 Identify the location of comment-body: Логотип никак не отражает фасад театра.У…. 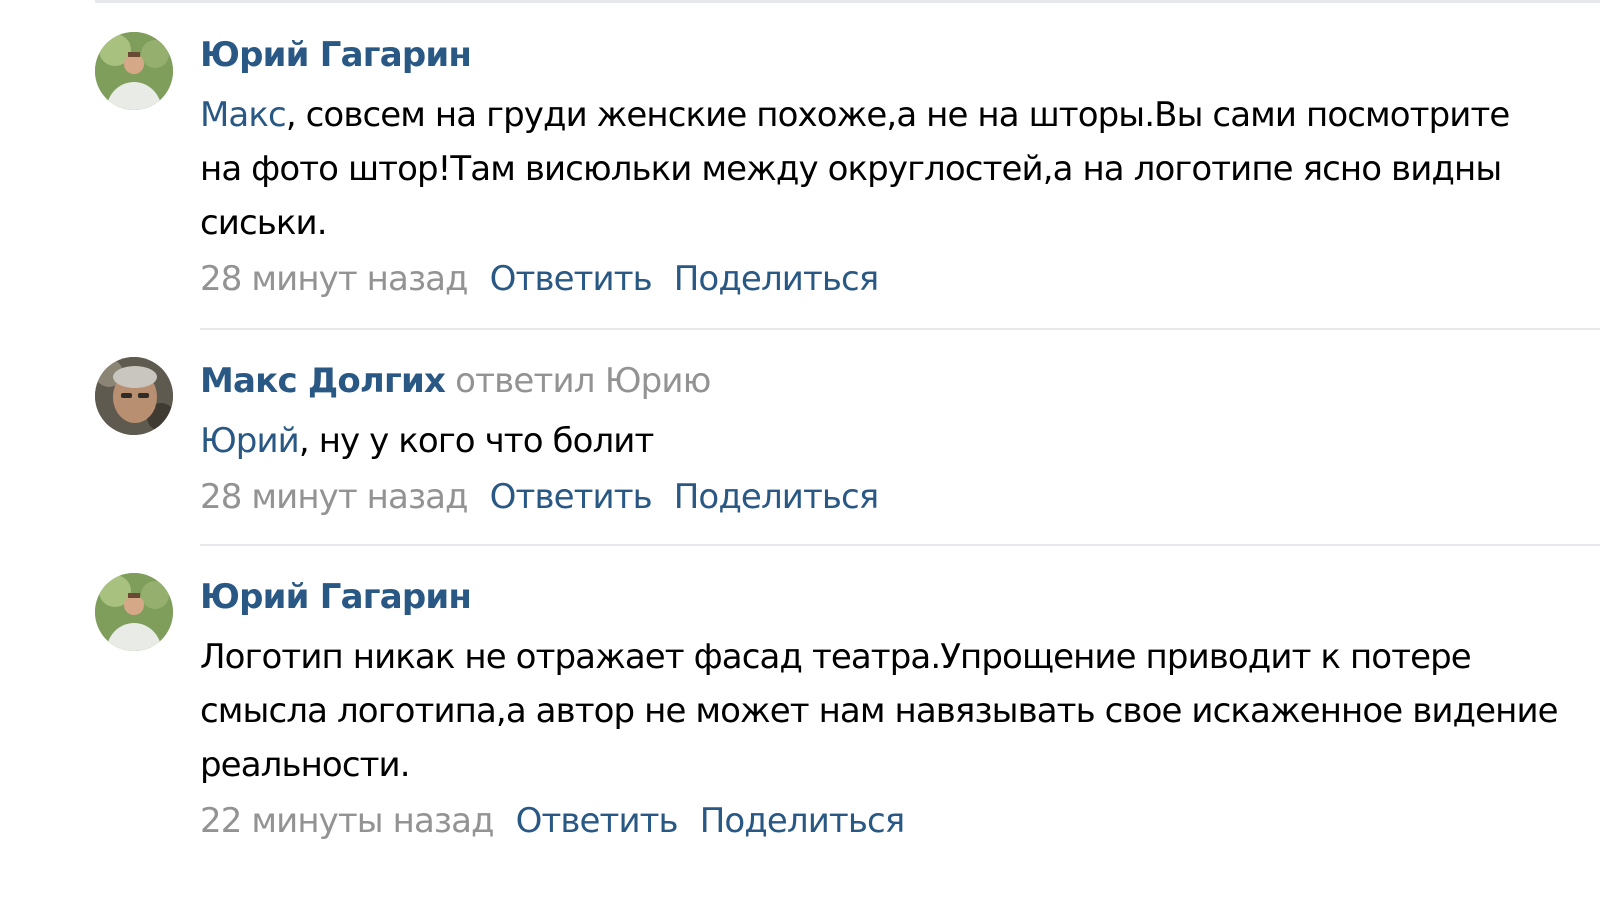
(879, 711).